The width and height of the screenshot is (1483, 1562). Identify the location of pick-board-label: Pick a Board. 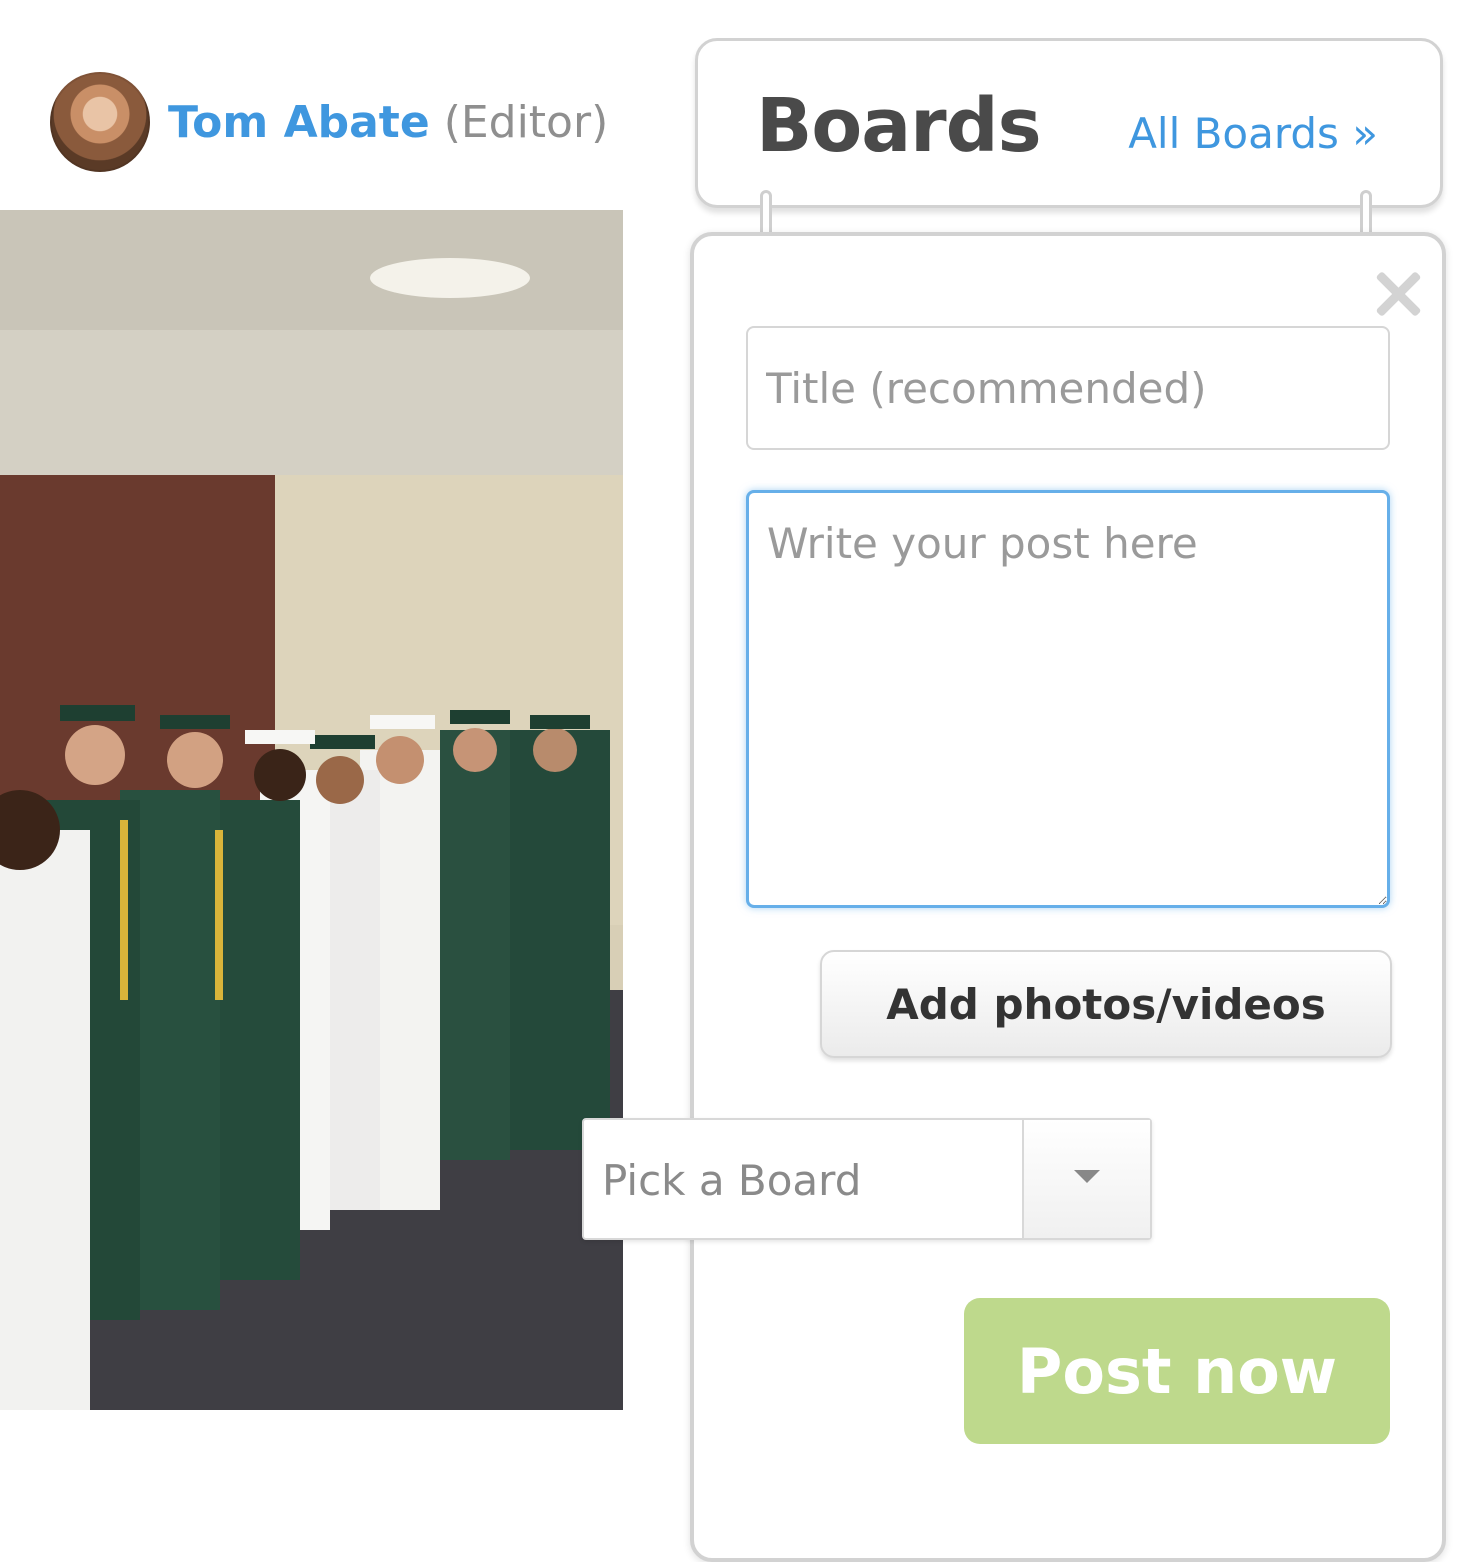
(732, 1180).